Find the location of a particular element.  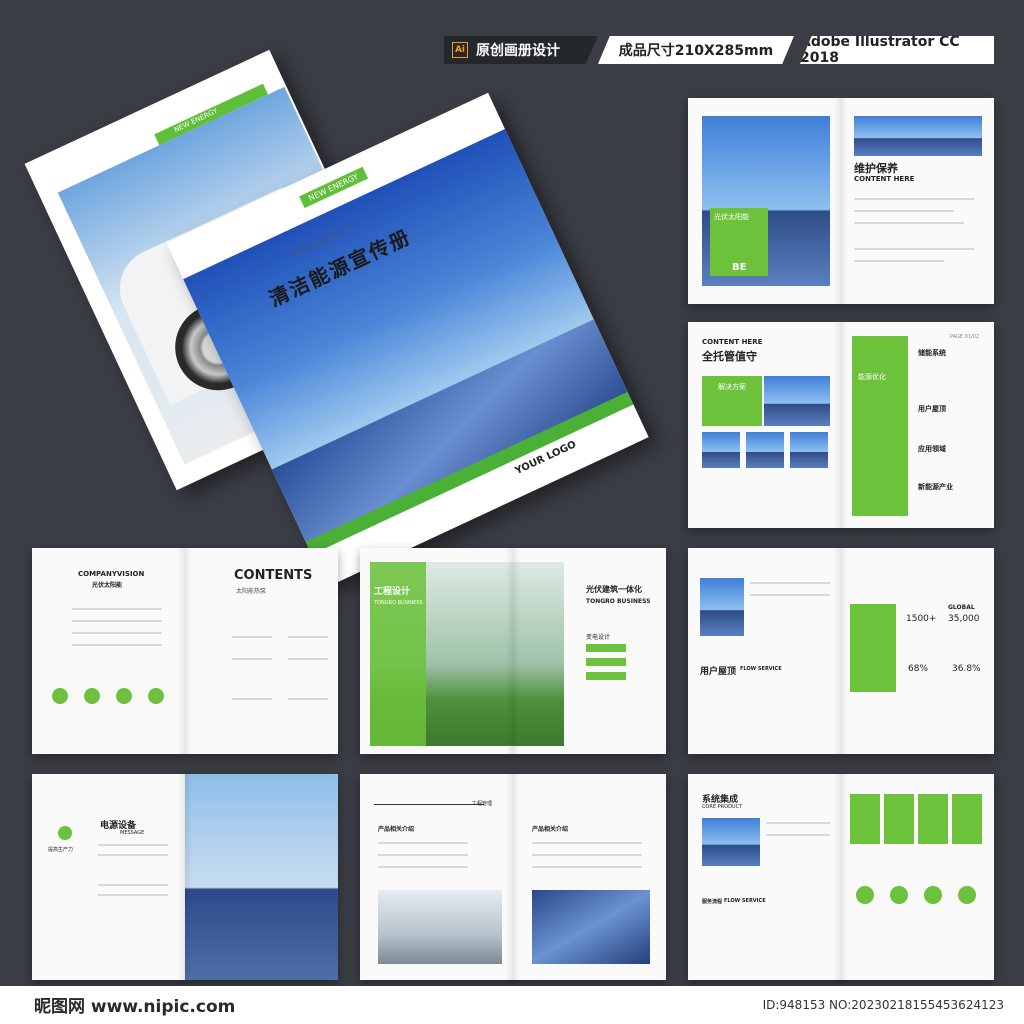

page-number: PAGE 01/02 is located at coordinates (965, 337).